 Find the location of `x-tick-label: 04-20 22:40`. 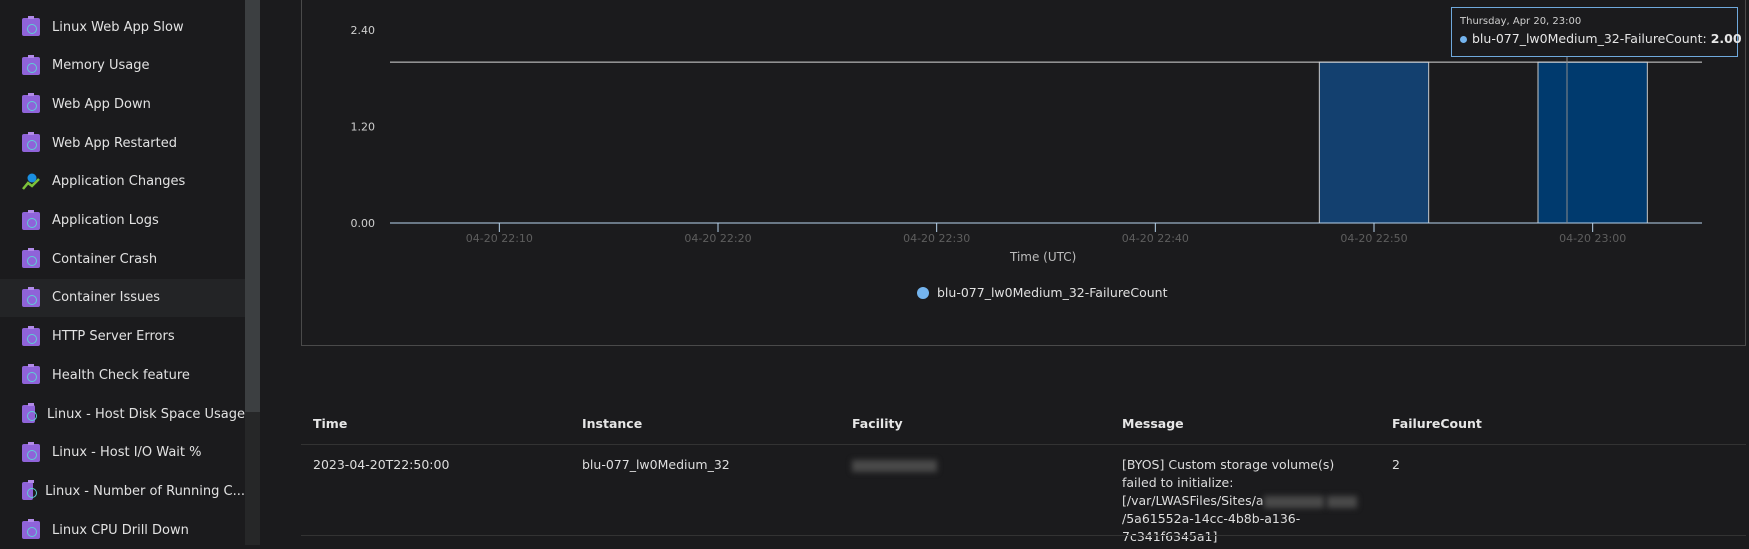

x-tick-label: 04-20 22:40 is located at coordinates (1155, 238).